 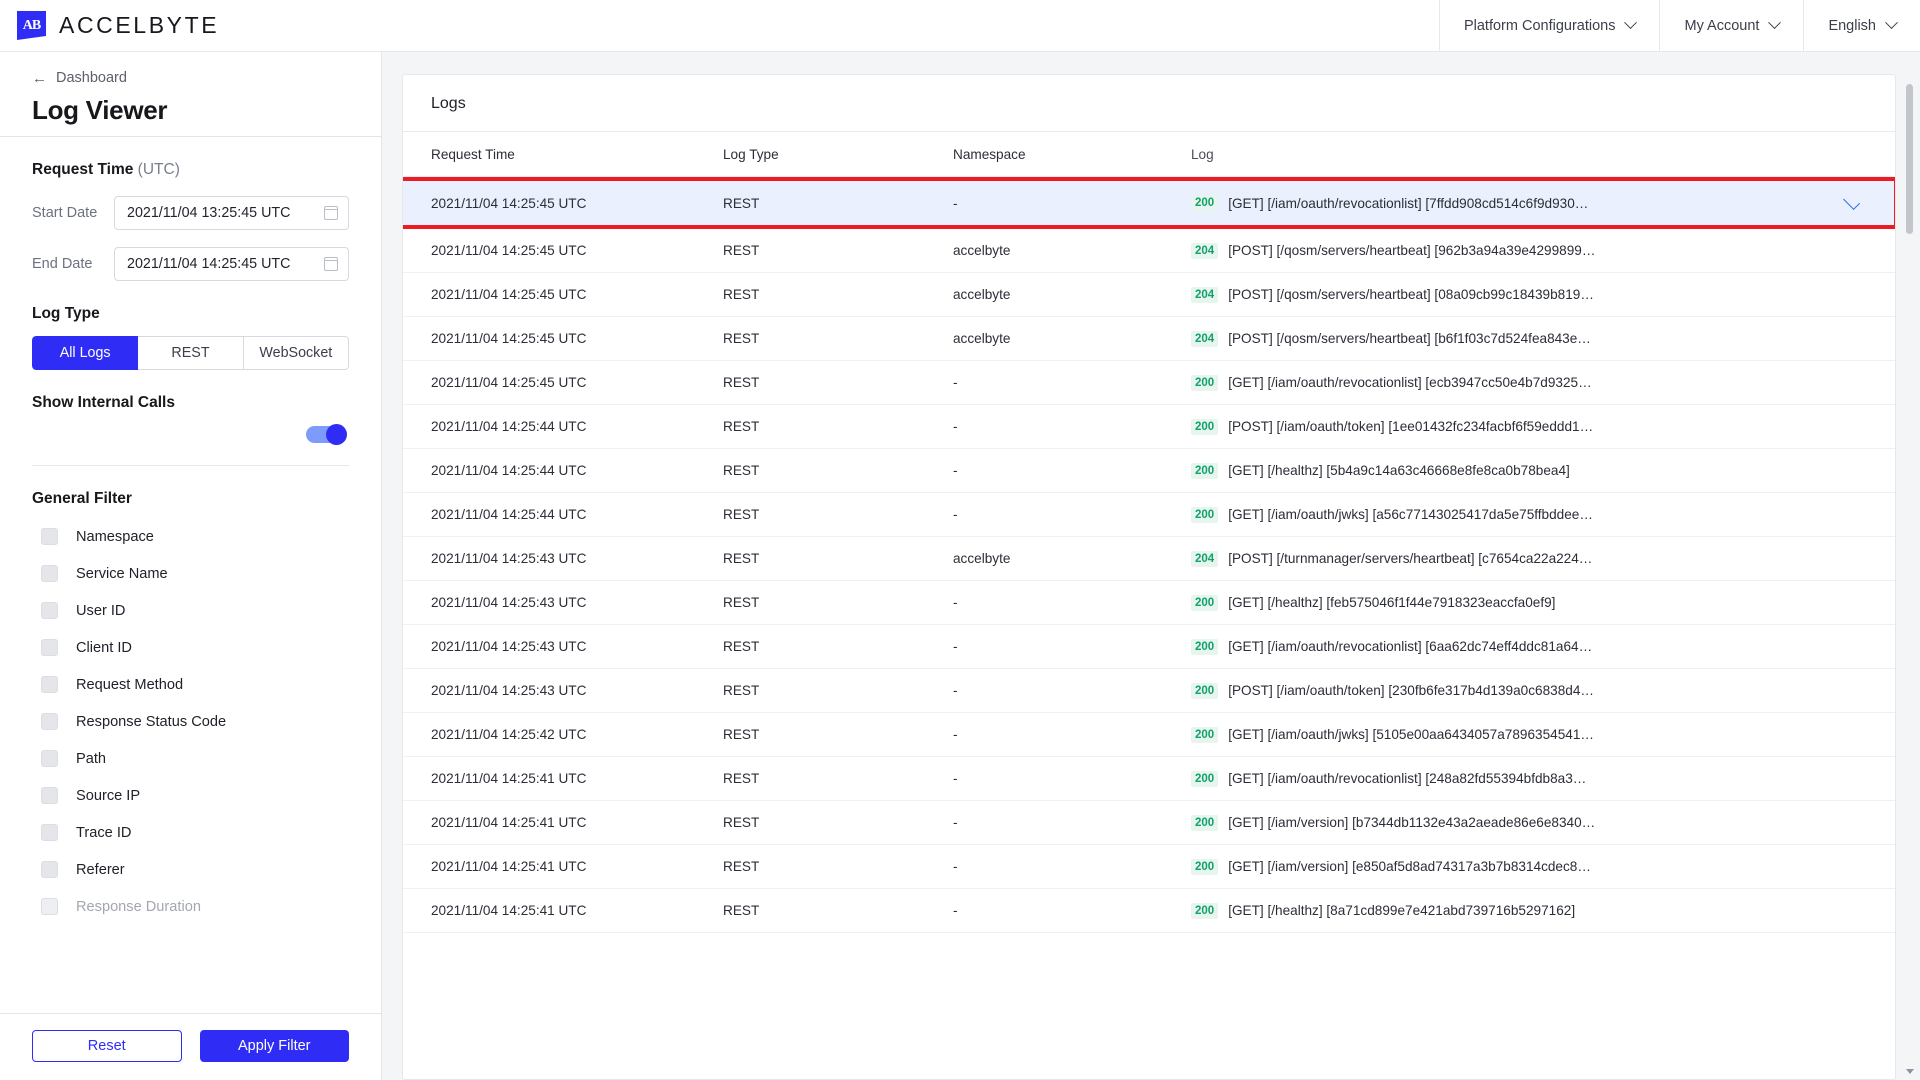 I want to click on filter-checkbox-path: Path, so click(x=190, y=758).